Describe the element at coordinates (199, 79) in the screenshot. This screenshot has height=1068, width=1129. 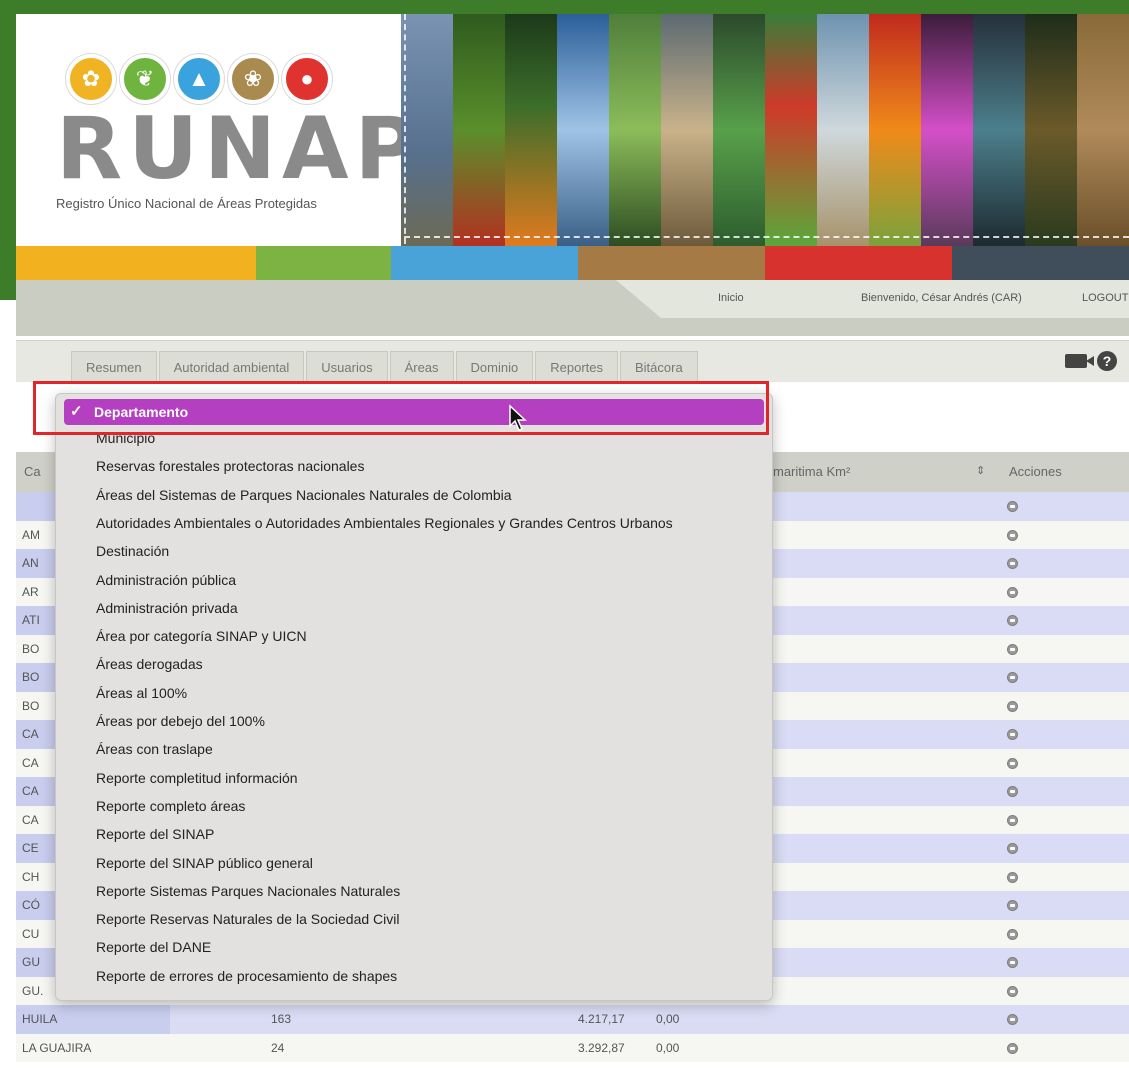
I see `mountain-icon: ▲` at that location.